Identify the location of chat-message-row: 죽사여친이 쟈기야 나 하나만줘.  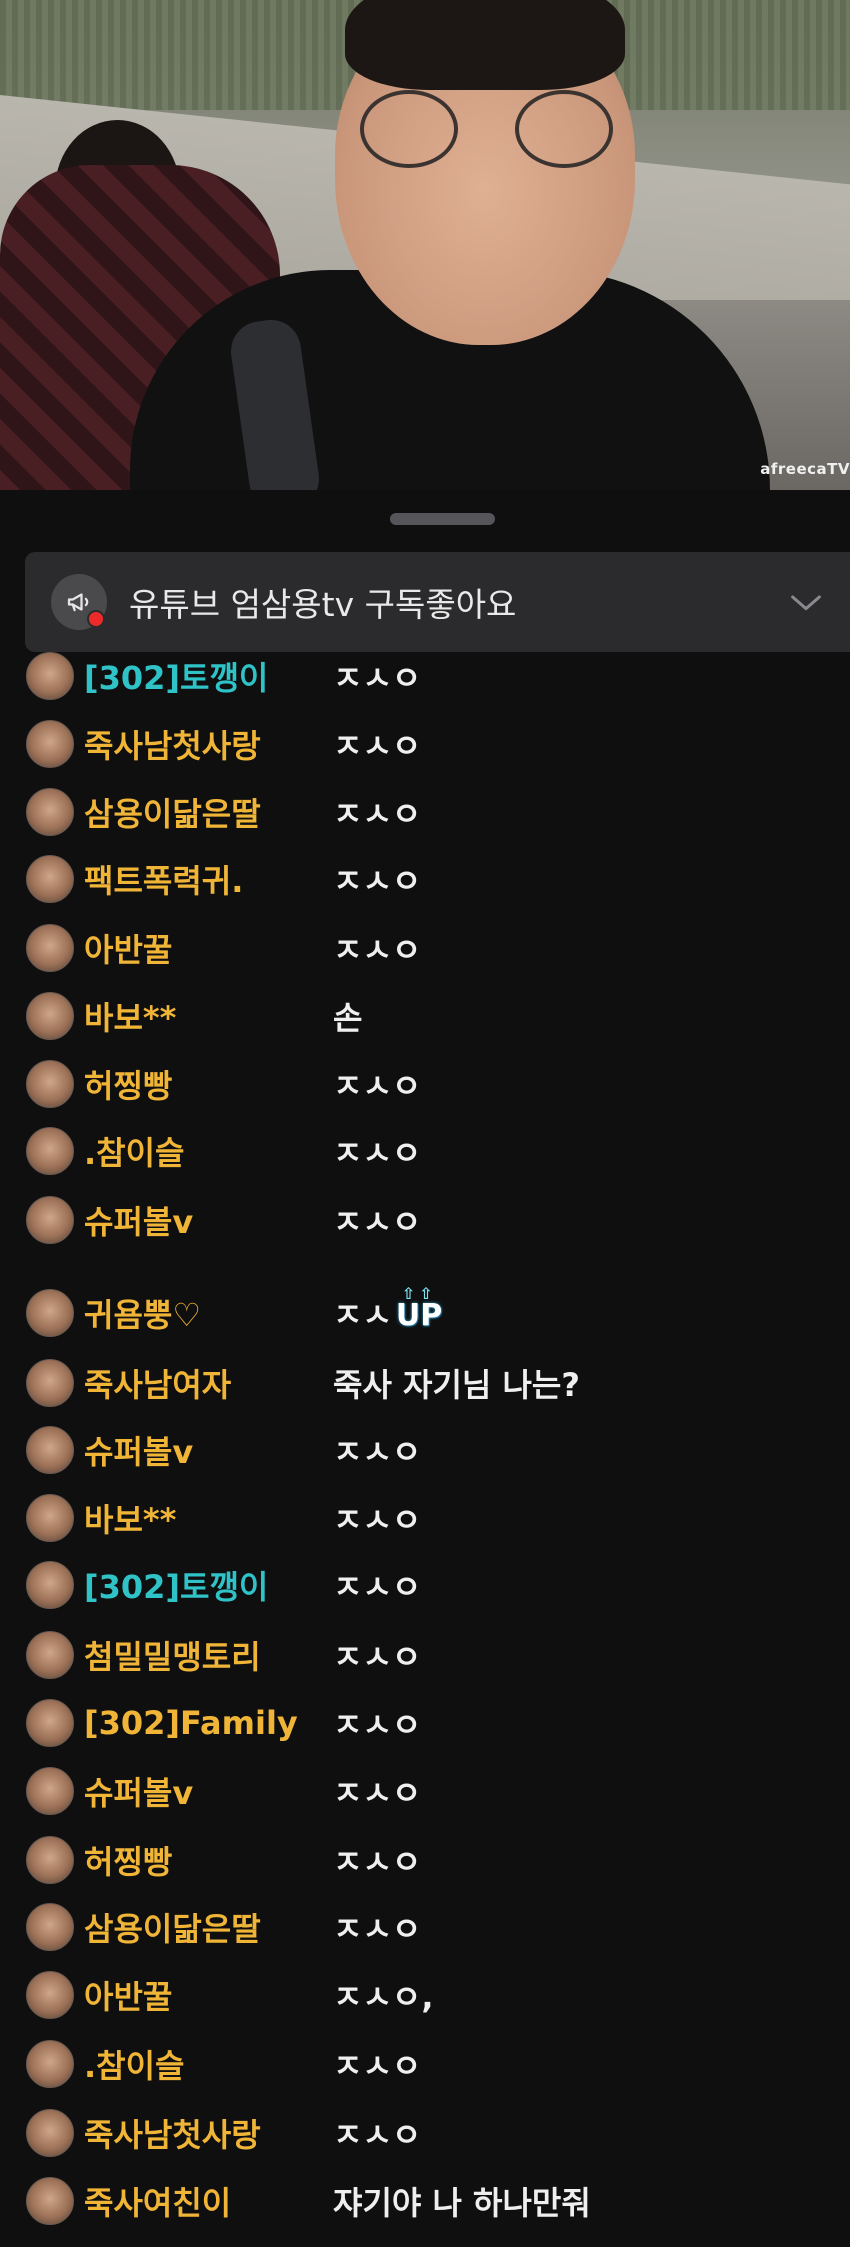
(425, 2201).